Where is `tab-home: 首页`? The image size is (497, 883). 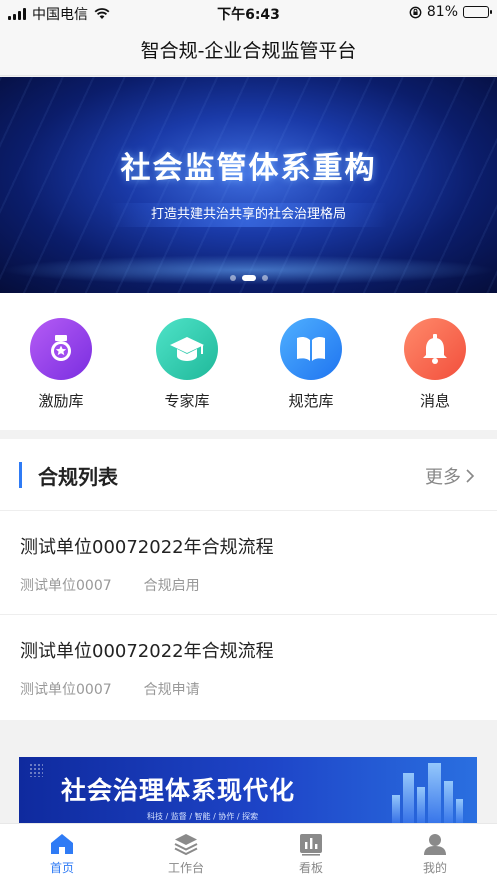
tab-home: 首页 is located at coordinates (62, 854).